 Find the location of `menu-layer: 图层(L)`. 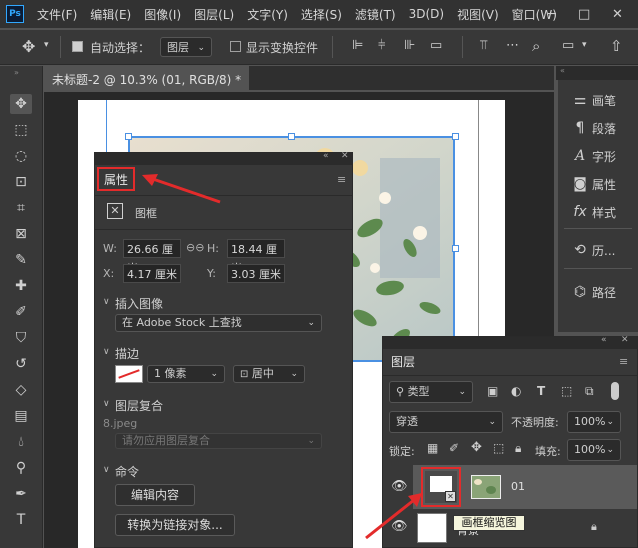

menu-layer: 图层(L) is located at coordinates (214, 14).